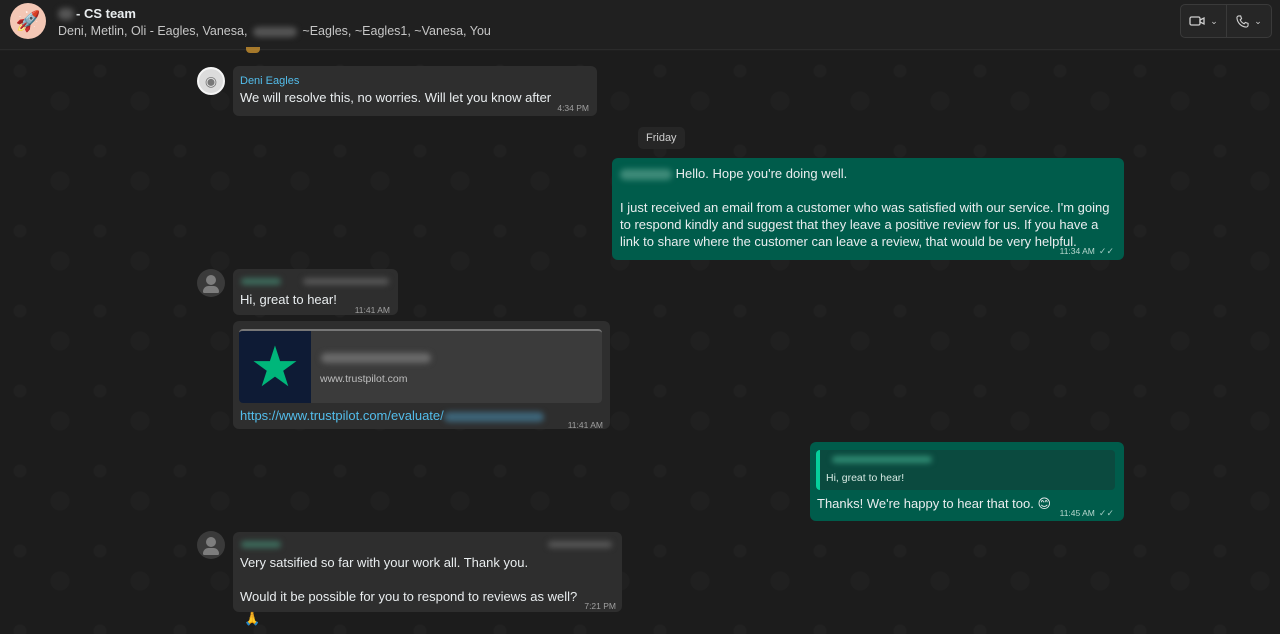 This screenshot has height=634, width=1280. Describe the element at coordinates (269, 81) in the screenshot. I see `sender-name: Deni Eagles` at that location.